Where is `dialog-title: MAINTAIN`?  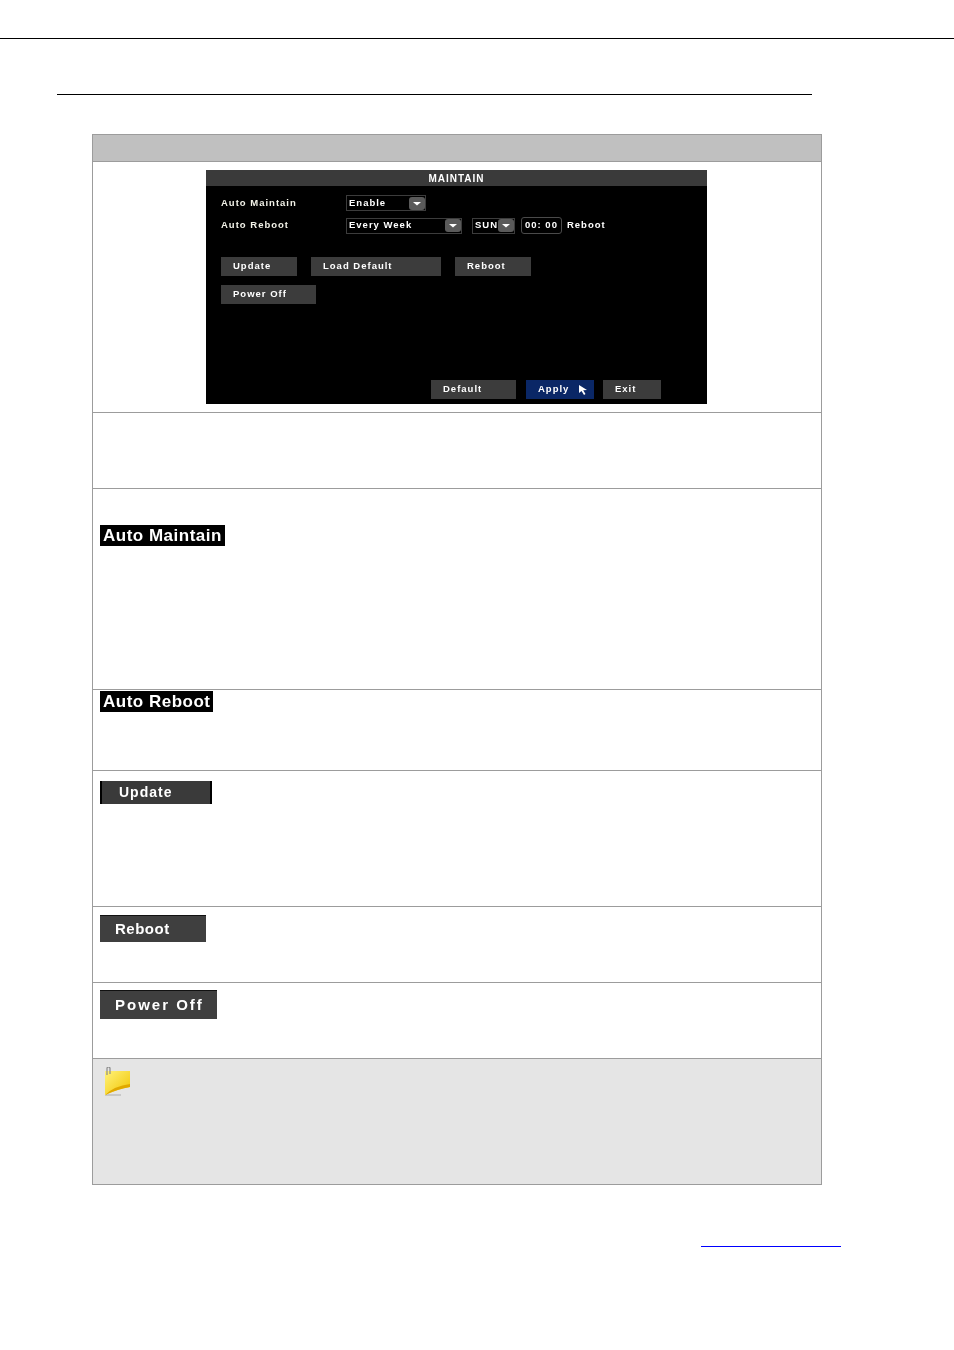
dialog-title: MAINTAIN is located at coordinates (456, 178).